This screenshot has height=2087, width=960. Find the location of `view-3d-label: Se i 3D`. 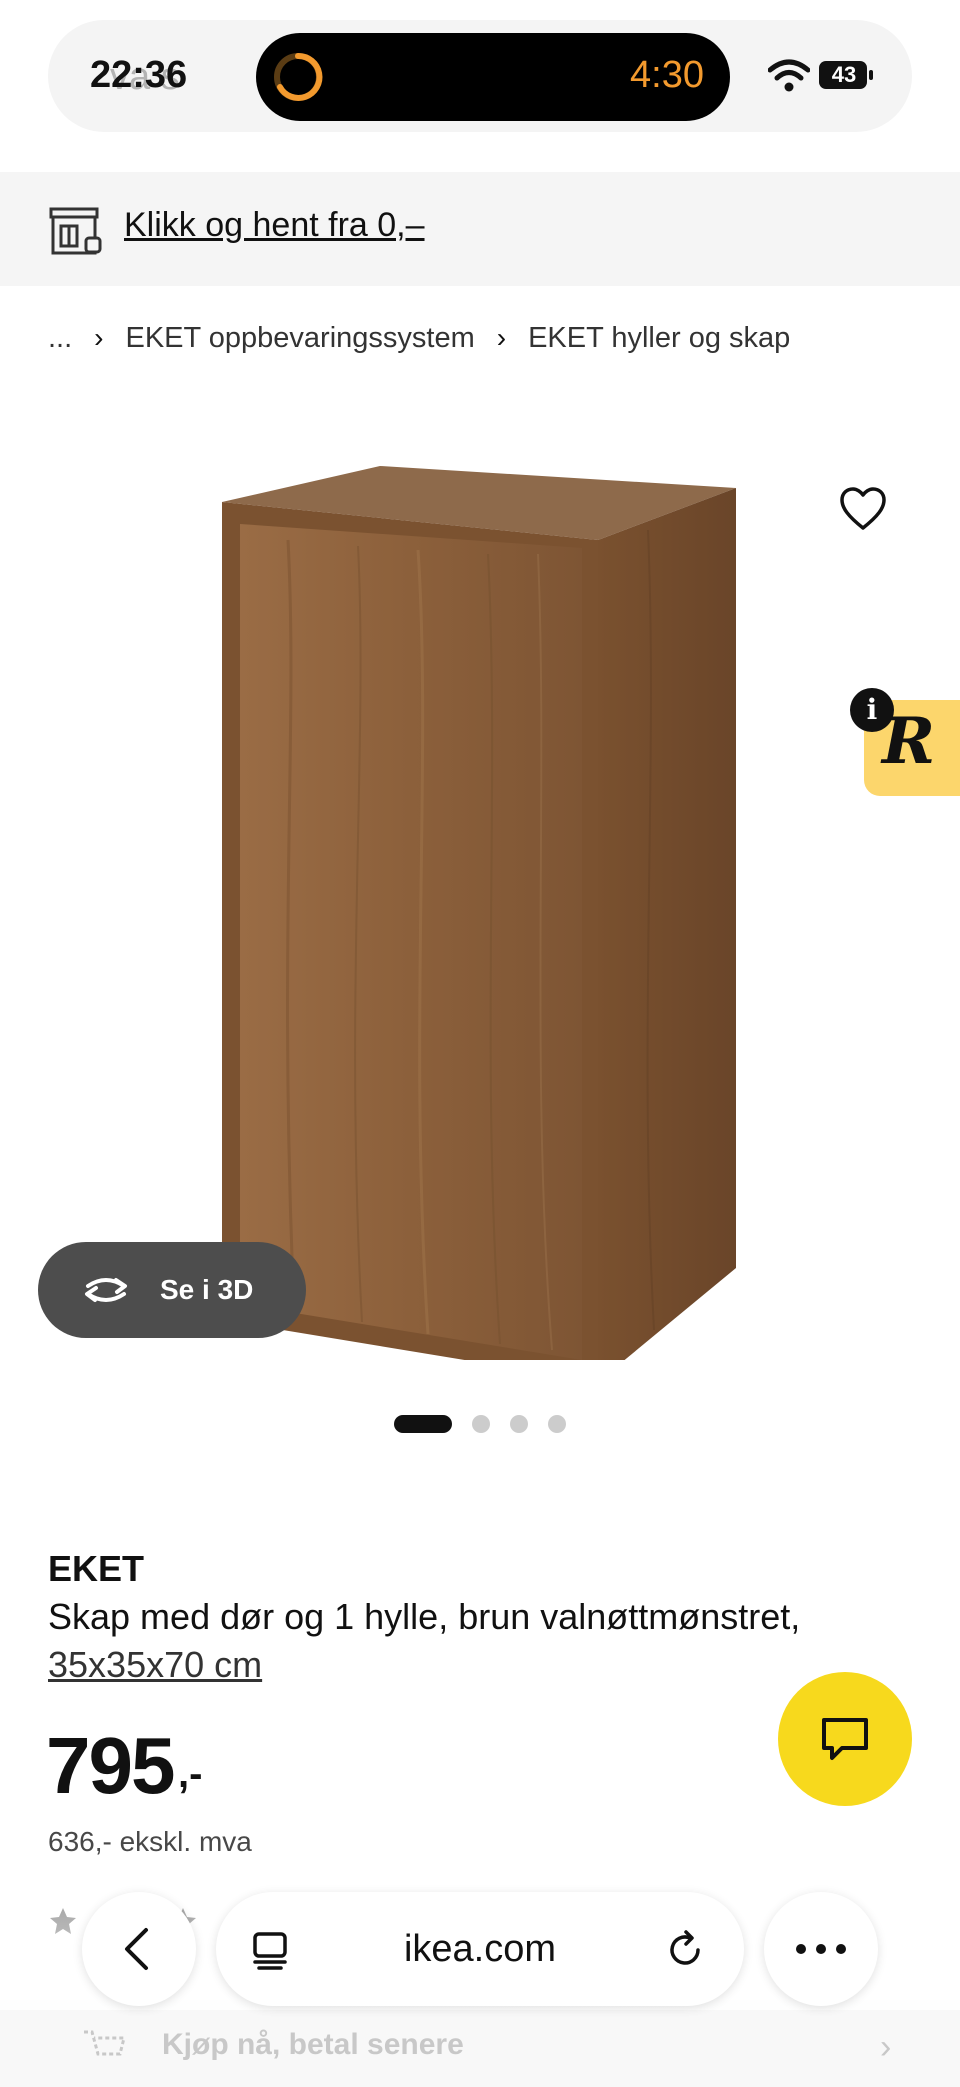

view-3d-label: Se i 3D is located at coordinates (207, 1289).